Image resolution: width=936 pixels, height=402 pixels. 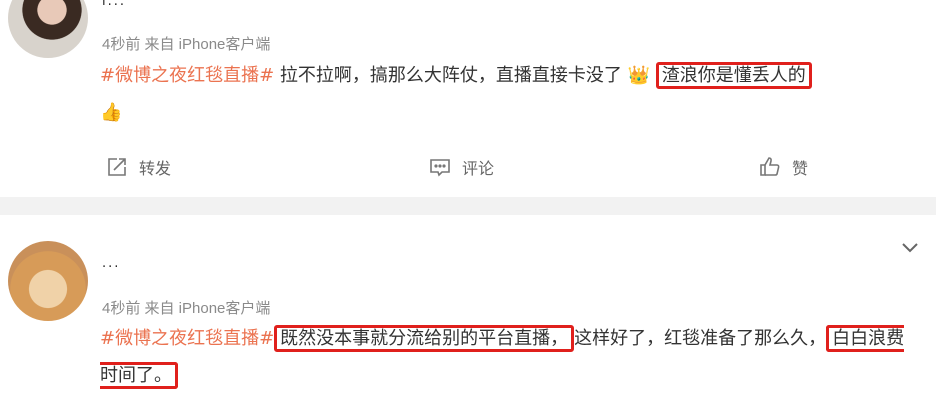 I want to click on repost-button: 转发, so click(x=138, y=167).